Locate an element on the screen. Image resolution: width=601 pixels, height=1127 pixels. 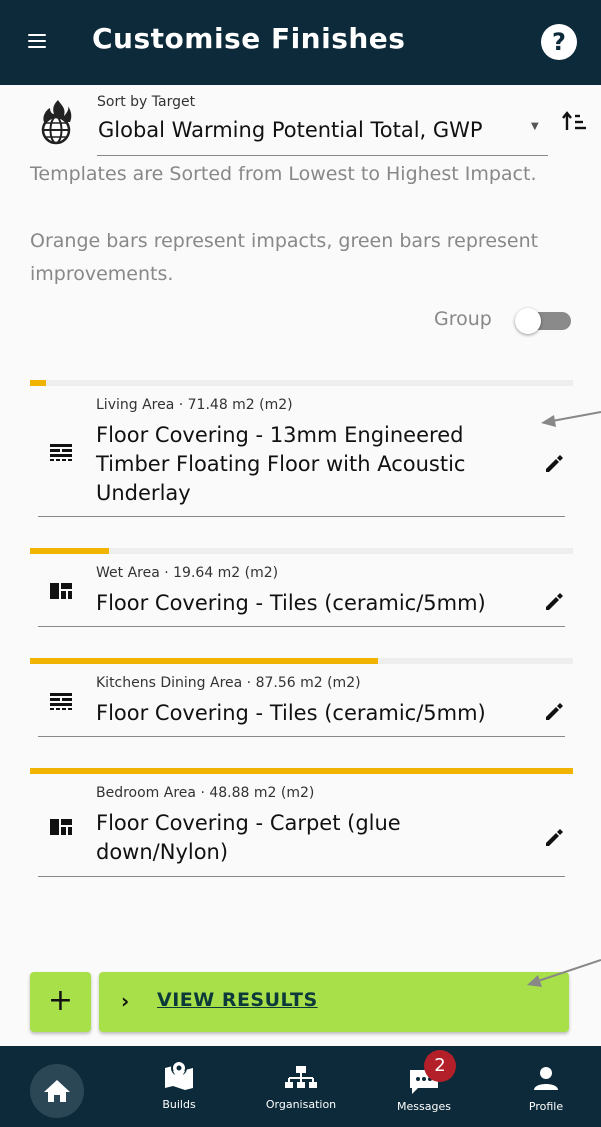
group-toggle is located at coordinates (544, 321).